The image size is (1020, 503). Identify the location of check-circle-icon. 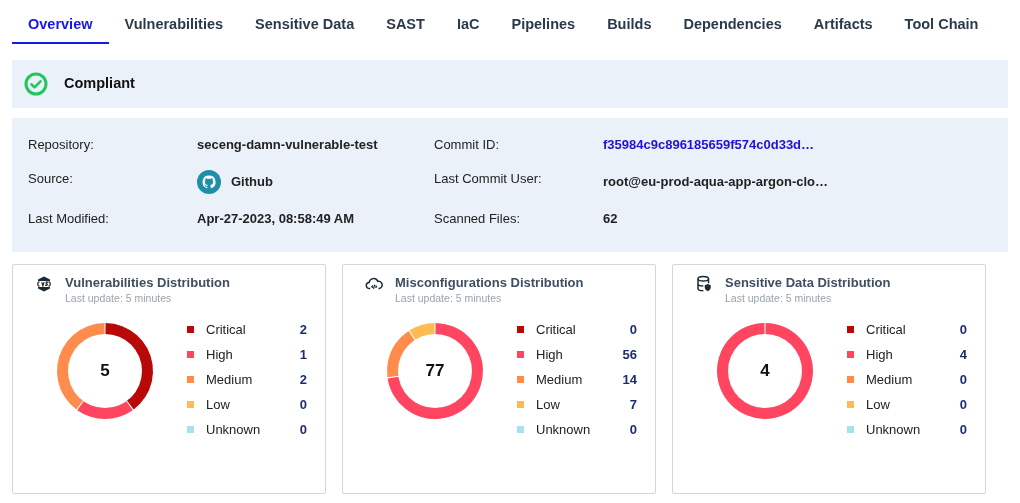
(36, 84).